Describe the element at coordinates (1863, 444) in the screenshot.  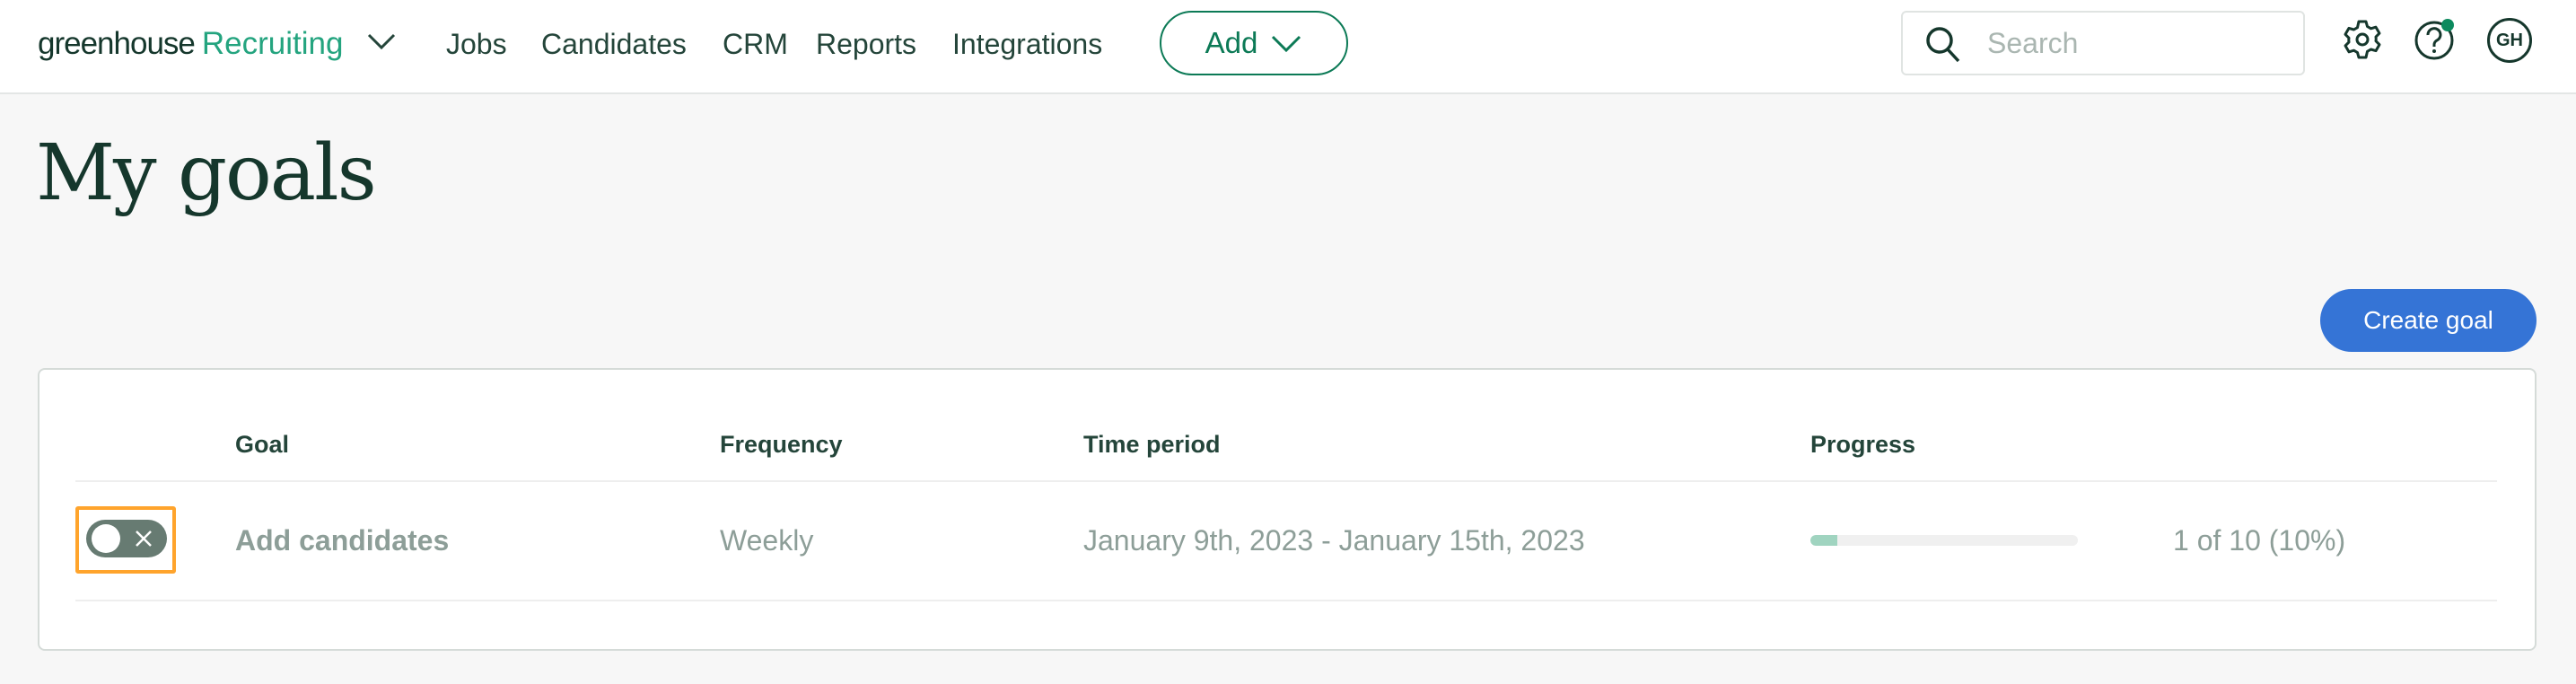
I see `column-header-progress: Progress` at that location.